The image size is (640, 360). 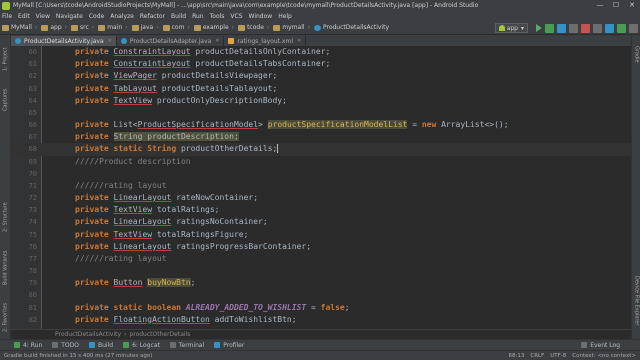 I want to click on code-line: 71 //////rating layout, so click(x=321, y=186).